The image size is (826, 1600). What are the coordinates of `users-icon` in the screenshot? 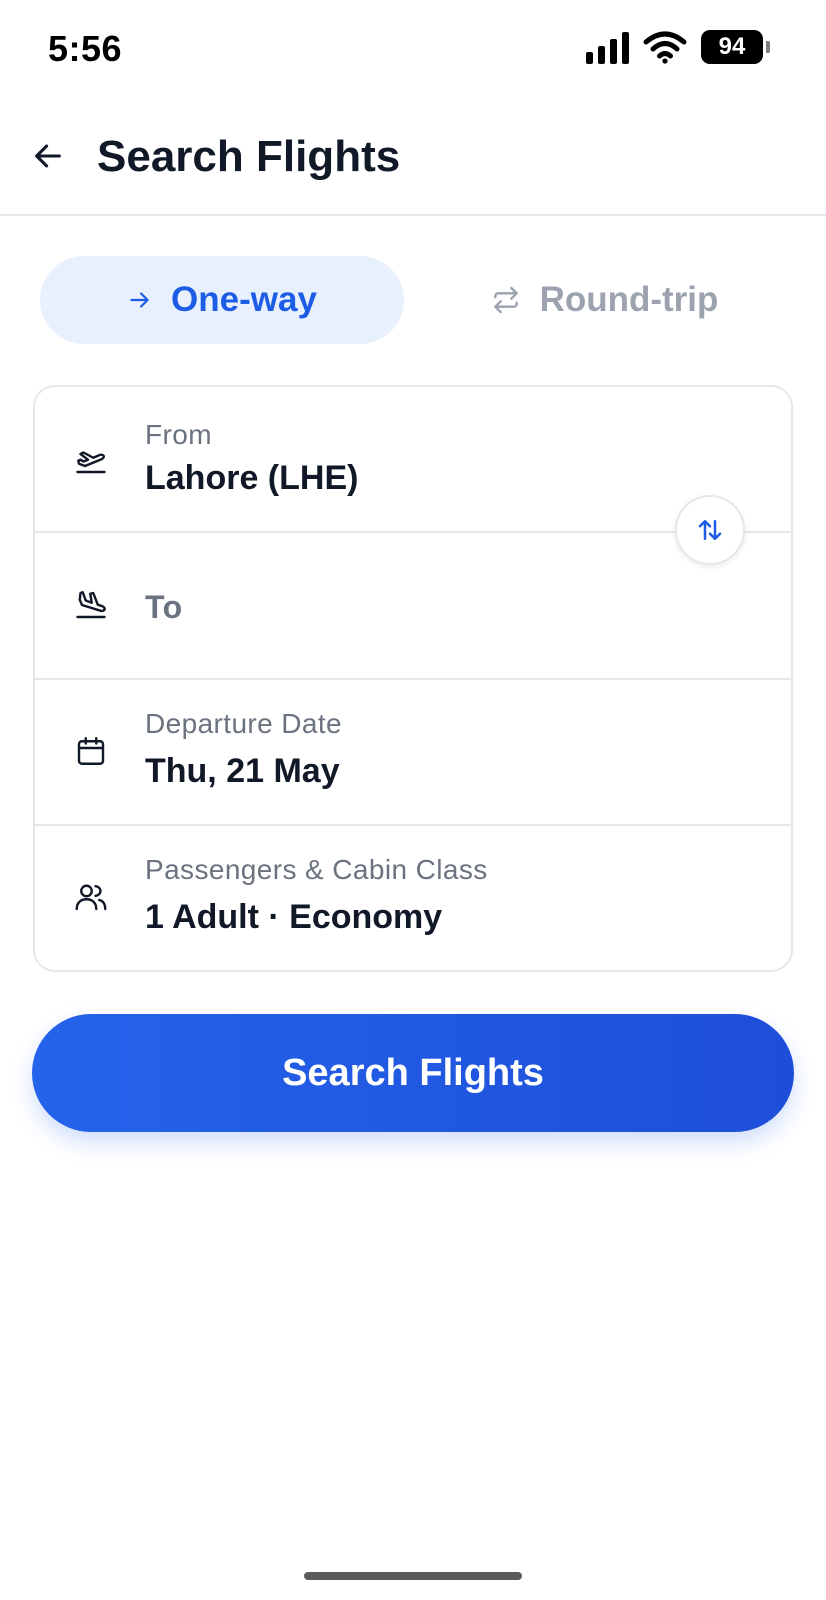 It's located at (91, 897).